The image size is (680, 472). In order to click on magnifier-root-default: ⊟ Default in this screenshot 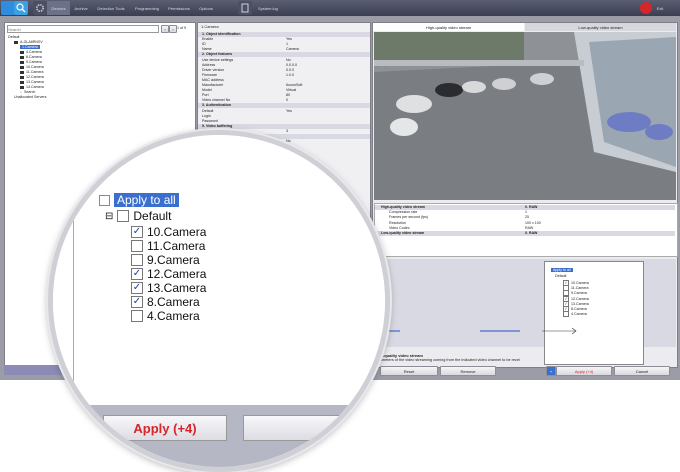, I will do `click(138, 216)`.